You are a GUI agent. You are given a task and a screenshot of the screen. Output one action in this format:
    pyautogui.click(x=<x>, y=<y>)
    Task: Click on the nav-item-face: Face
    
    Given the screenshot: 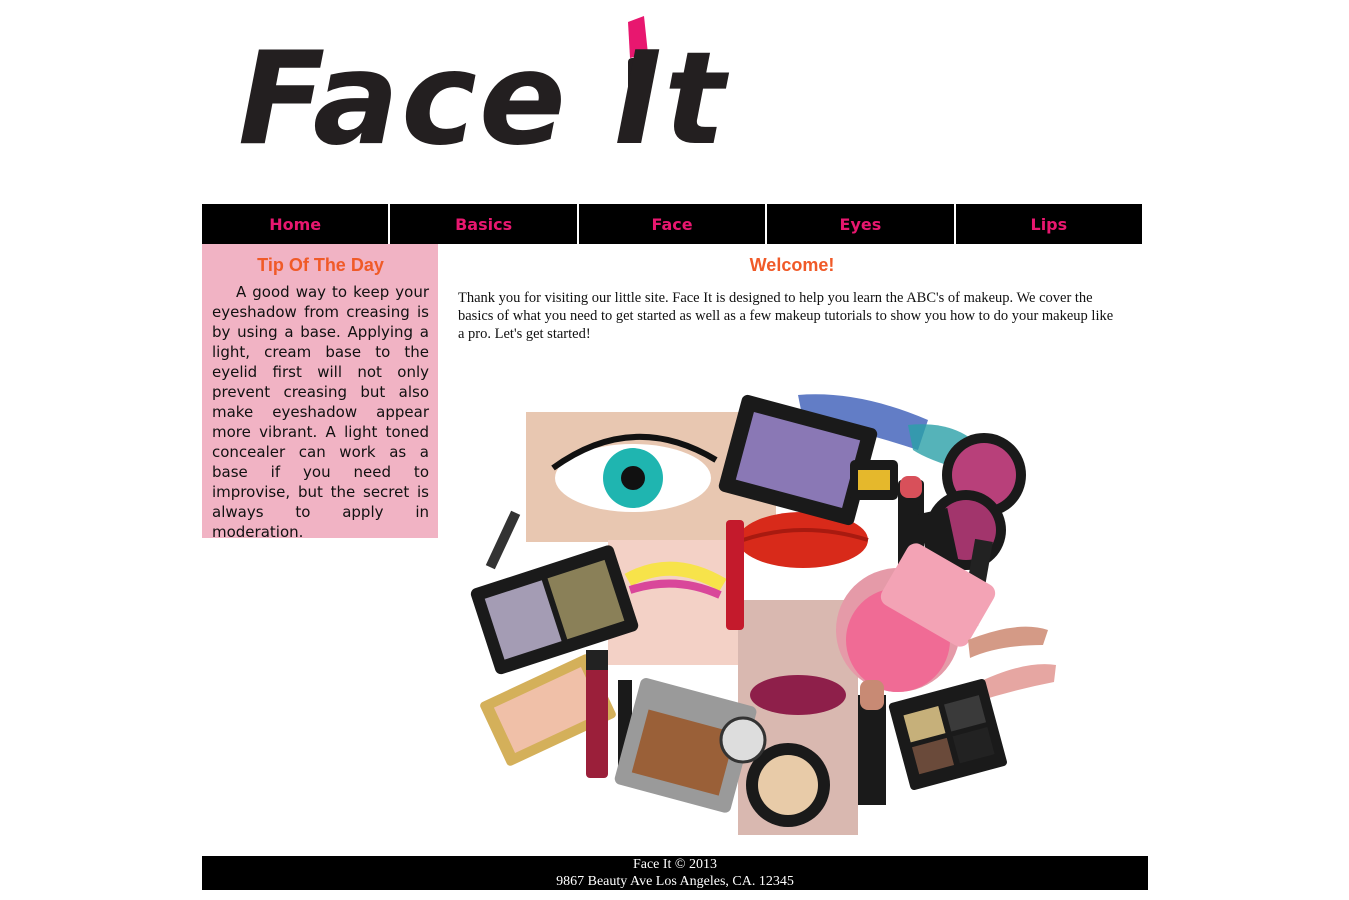 What is the action you would take?
    pyautogui.click(x=673, y=224)
    